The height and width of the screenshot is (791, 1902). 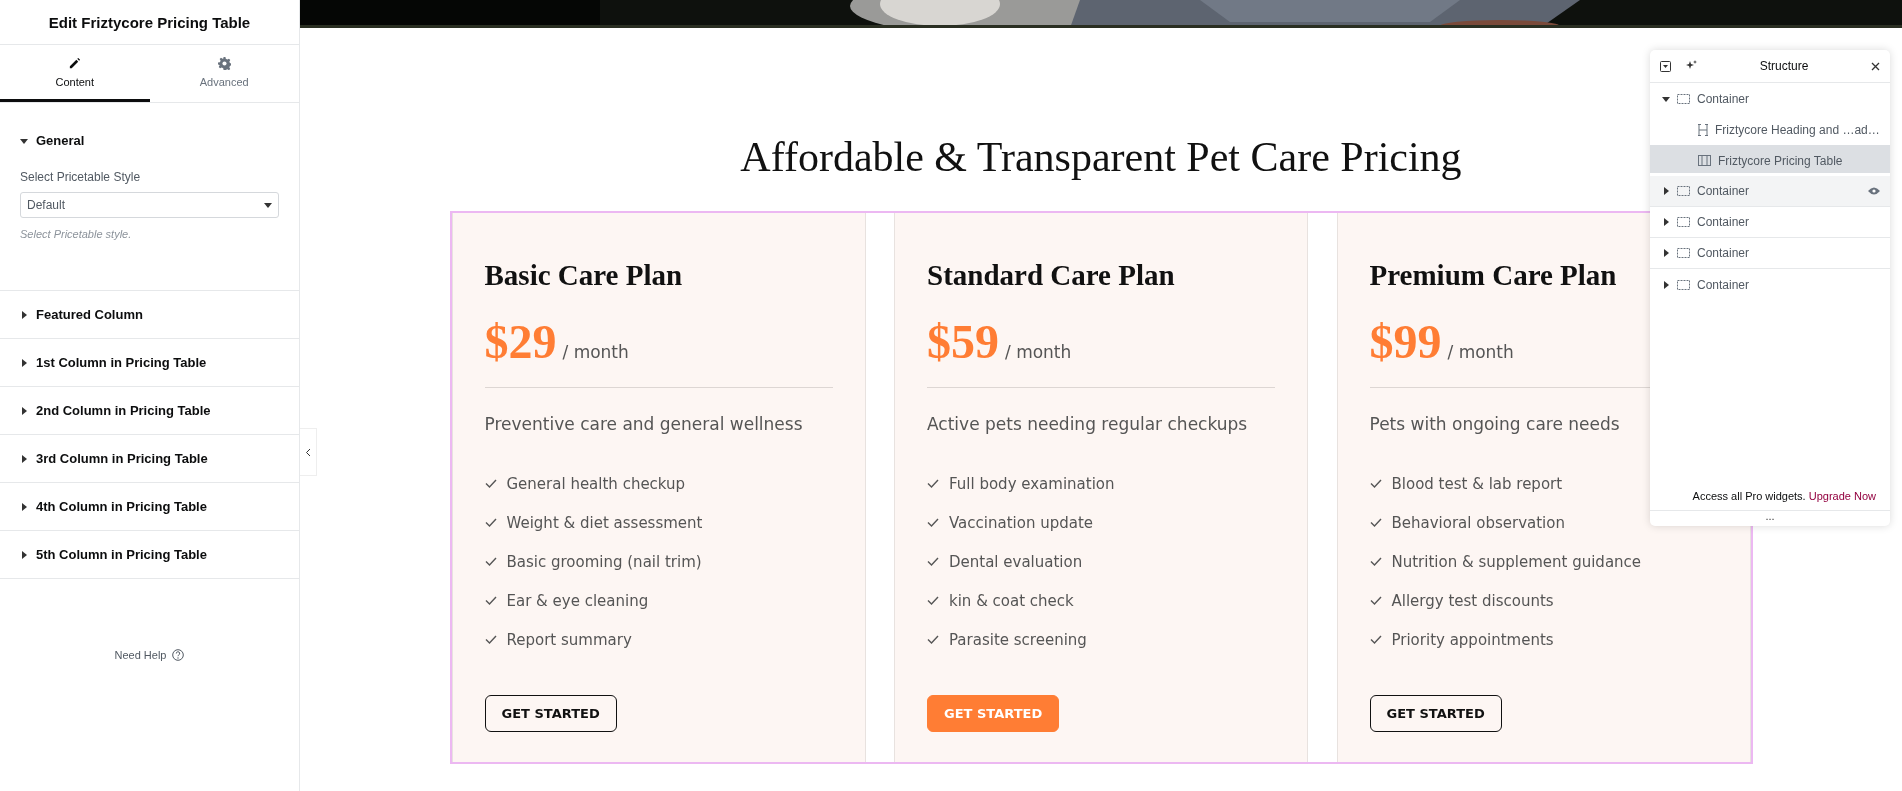 What do you see at coordinates (1770, 160) in the screenshot?
I see `structure-item: Friztycore Pricing Table` at bounding box center [1770, 160].